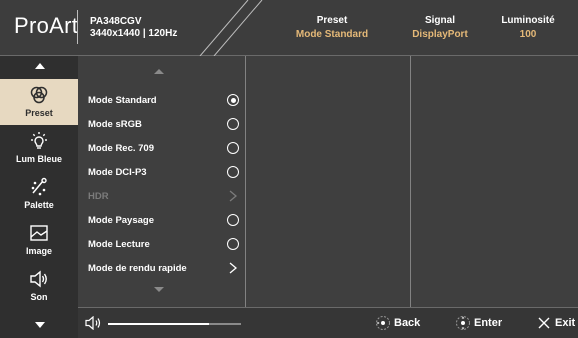 The image size is (578, 338). I want to click on scroll-down-icon, so click(159, 289).